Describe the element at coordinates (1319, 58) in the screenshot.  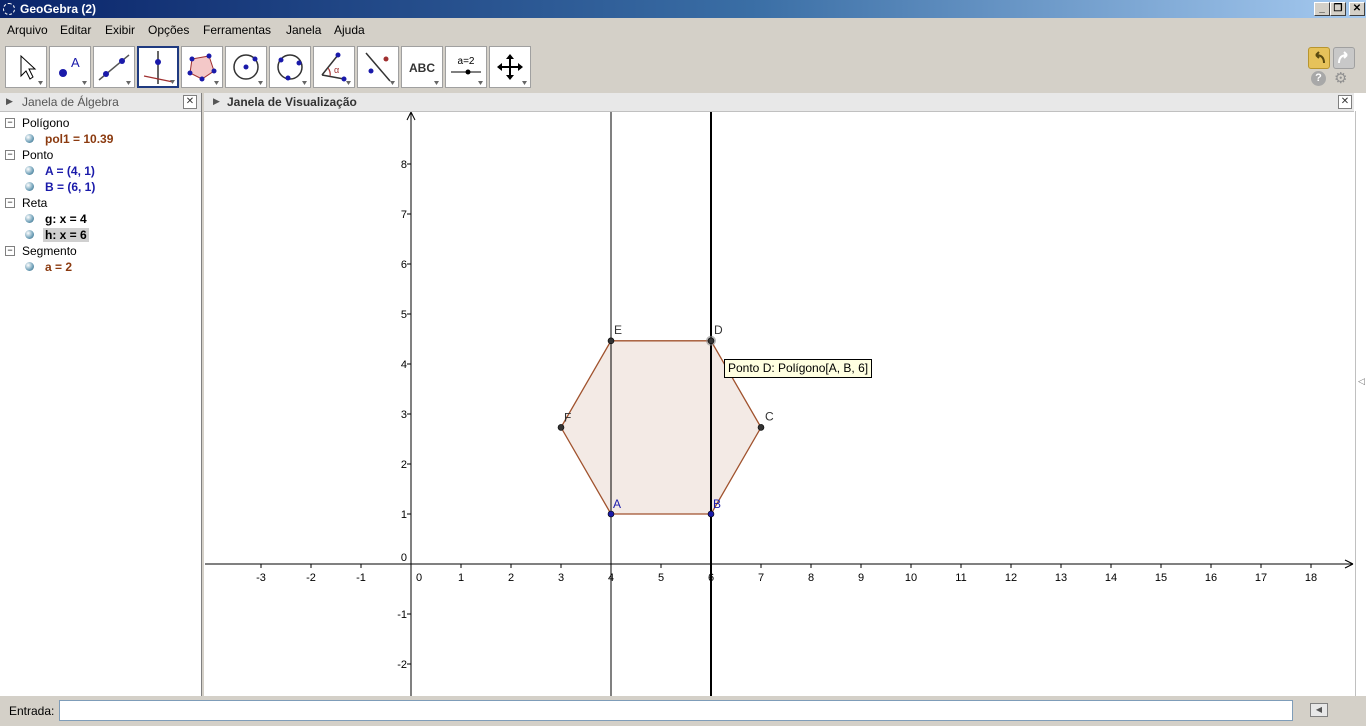
I see `undo-button` at that location.